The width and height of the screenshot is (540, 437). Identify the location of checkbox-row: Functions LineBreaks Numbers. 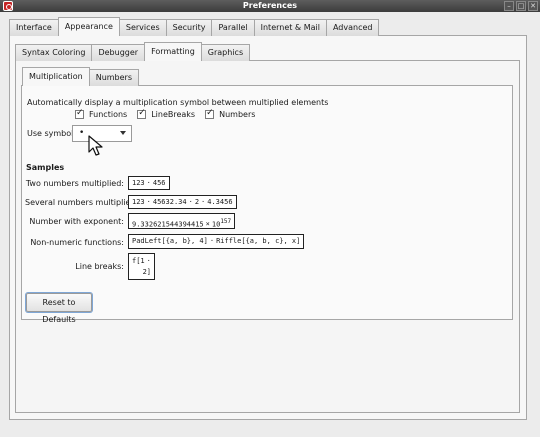
(170, 113).